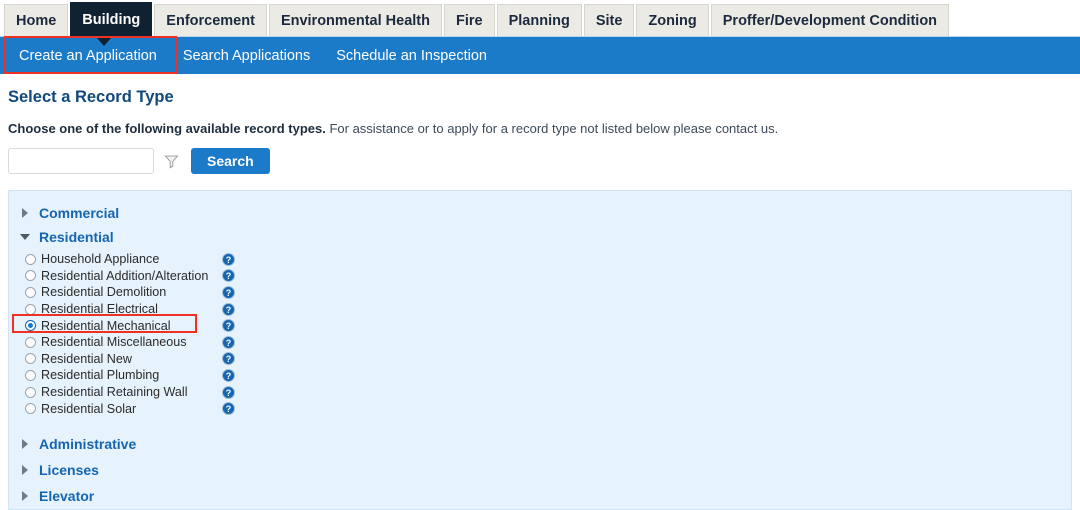 The image size is (1080, 510). I want to click on page-title: Select a Record Type, so click(91, 97).